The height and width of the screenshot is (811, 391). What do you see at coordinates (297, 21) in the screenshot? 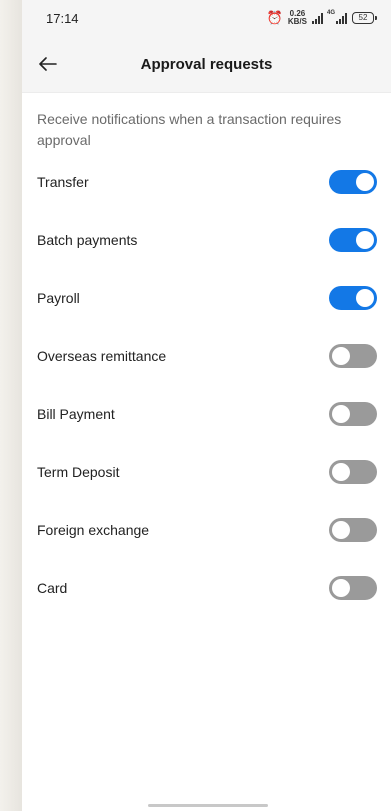
I see `network-speed-unit: KB/S` at bounding box center [297, 21].